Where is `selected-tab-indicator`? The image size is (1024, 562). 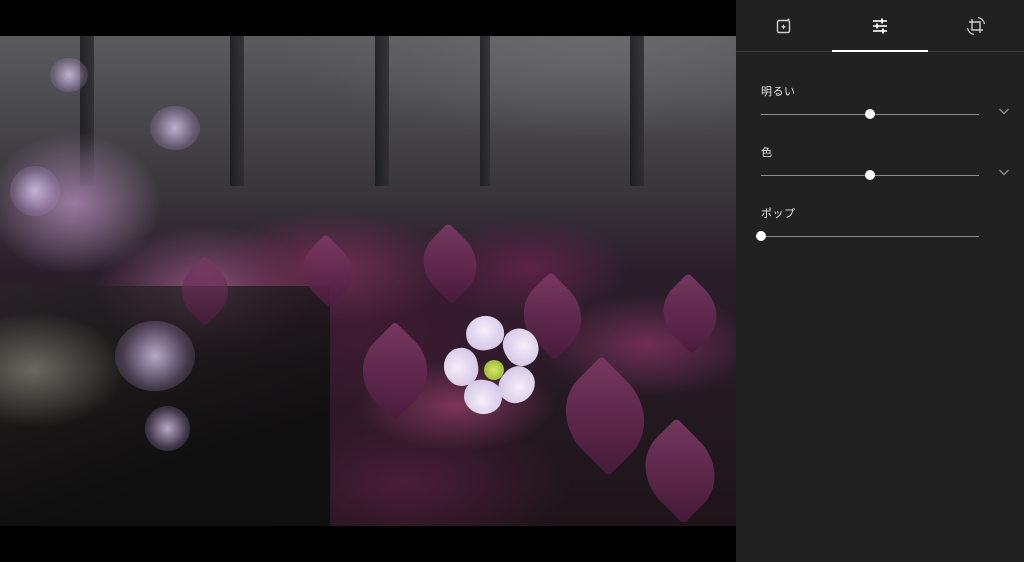 selected-tab-indicator is located at coordinates (880, 51).